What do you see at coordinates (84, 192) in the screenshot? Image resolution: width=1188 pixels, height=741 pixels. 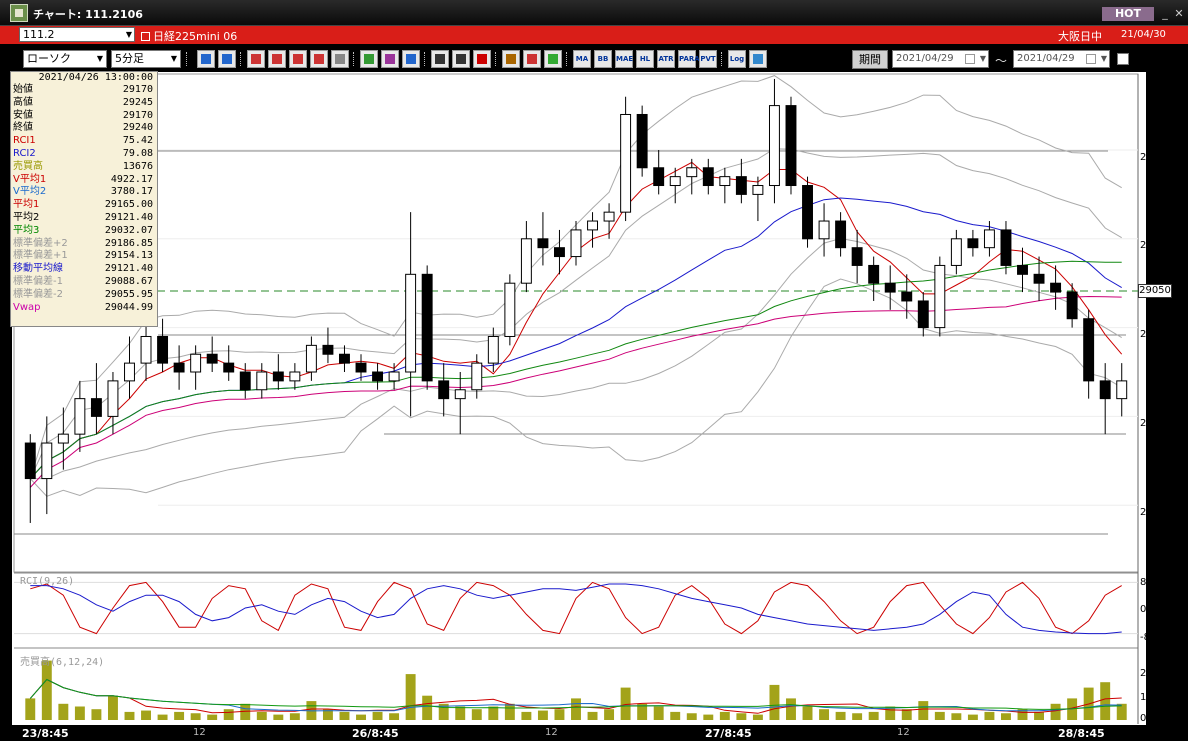 I see `info-row: V平均2 3780.17` at bounding box center [84, 192].